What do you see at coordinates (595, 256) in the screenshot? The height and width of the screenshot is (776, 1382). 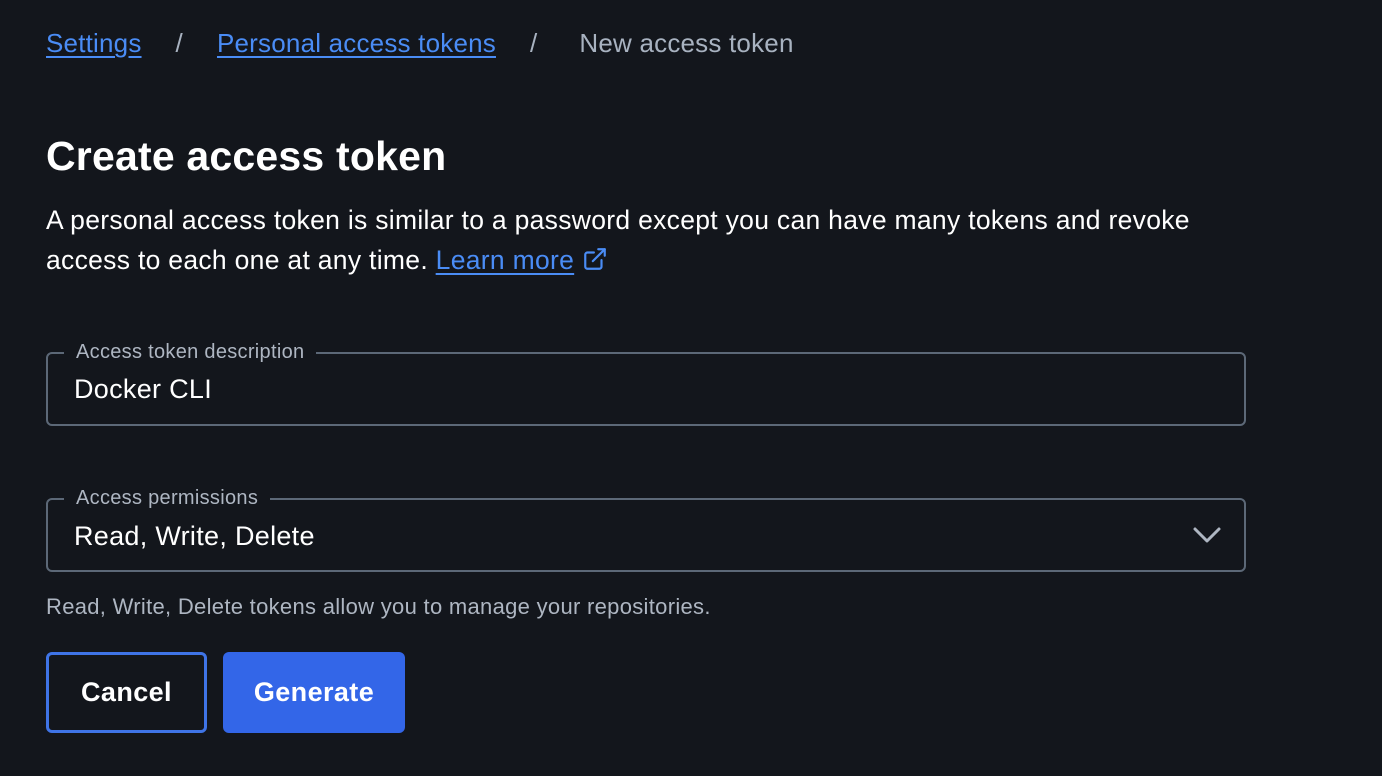 I see `external-link-icon` at bounding box center [595, 256].